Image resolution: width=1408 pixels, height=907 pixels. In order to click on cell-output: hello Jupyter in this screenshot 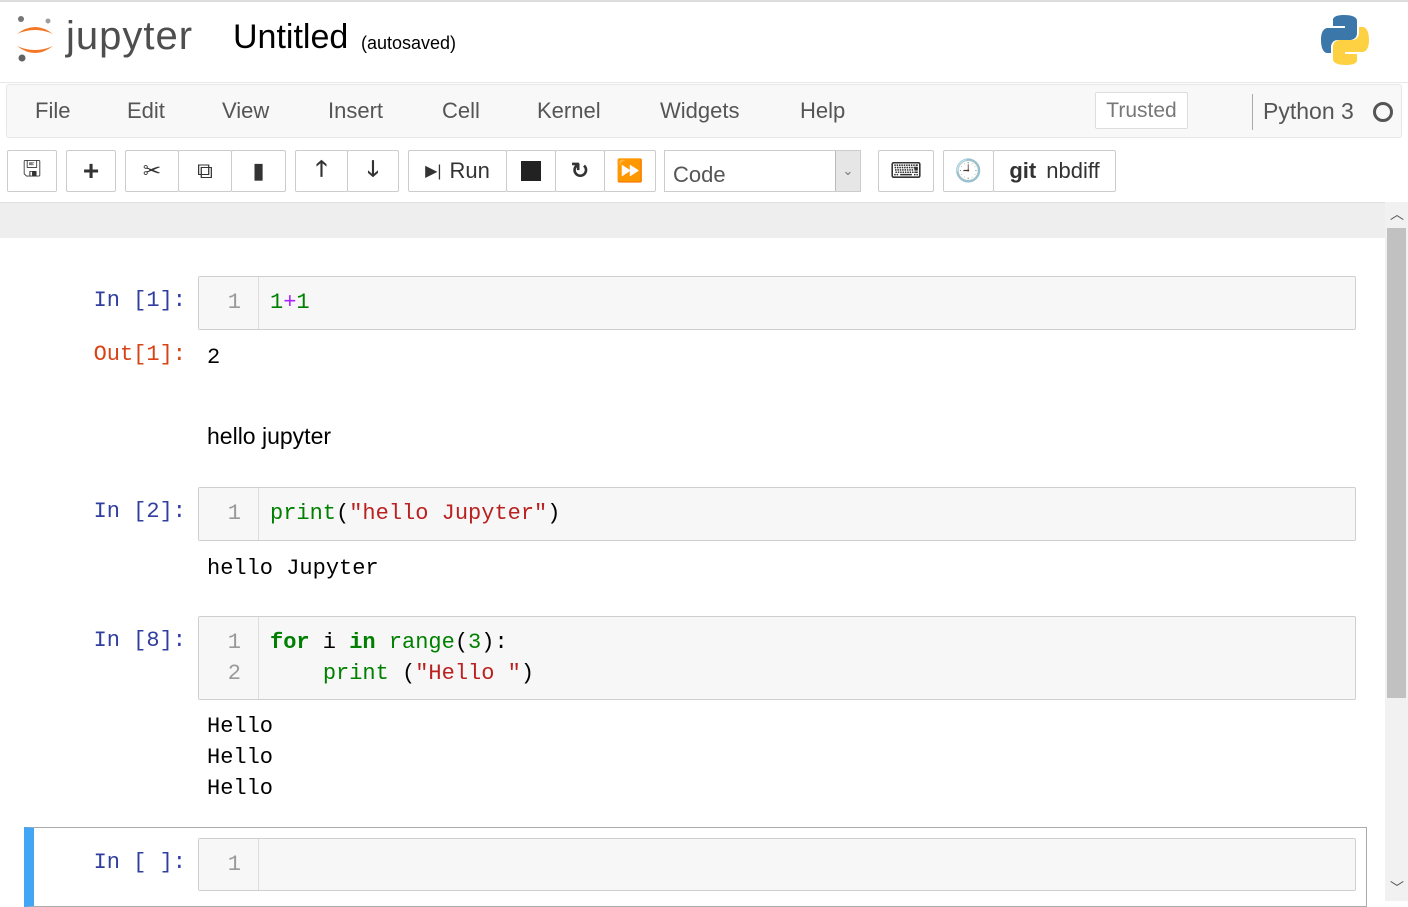, I will do `click(293, 568)`.